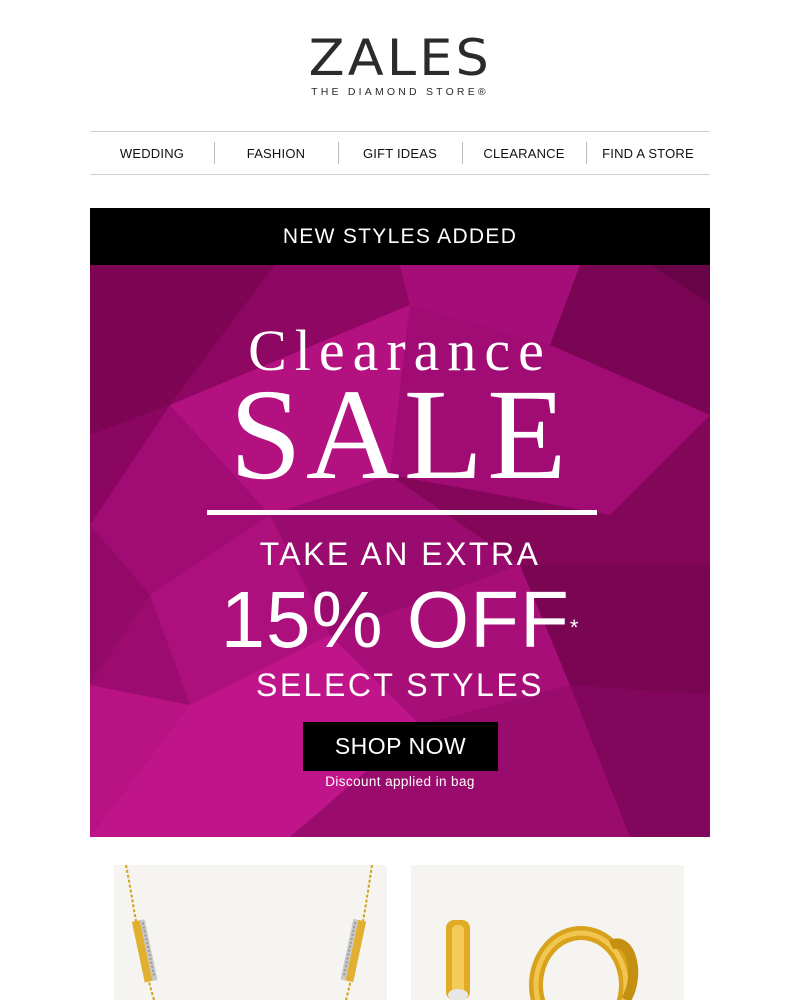  I want to click on hero-offer-amount: 15% OFF*, so click(400, 620).